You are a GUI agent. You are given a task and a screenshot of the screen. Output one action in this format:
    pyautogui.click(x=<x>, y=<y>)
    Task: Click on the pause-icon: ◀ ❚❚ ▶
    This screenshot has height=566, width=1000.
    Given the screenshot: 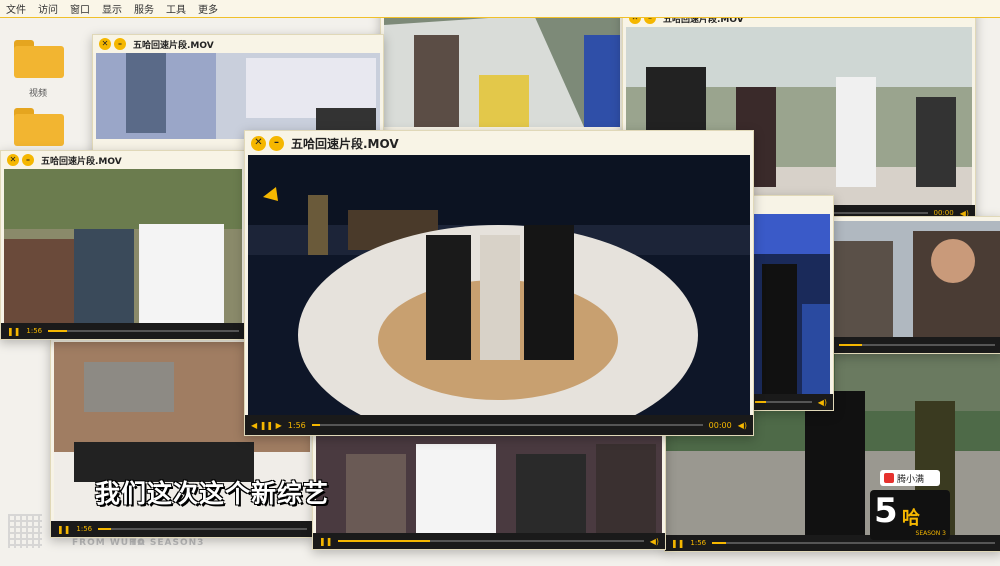 What is the action you would take?
    pyautogui.click(x=266, y=425)
    